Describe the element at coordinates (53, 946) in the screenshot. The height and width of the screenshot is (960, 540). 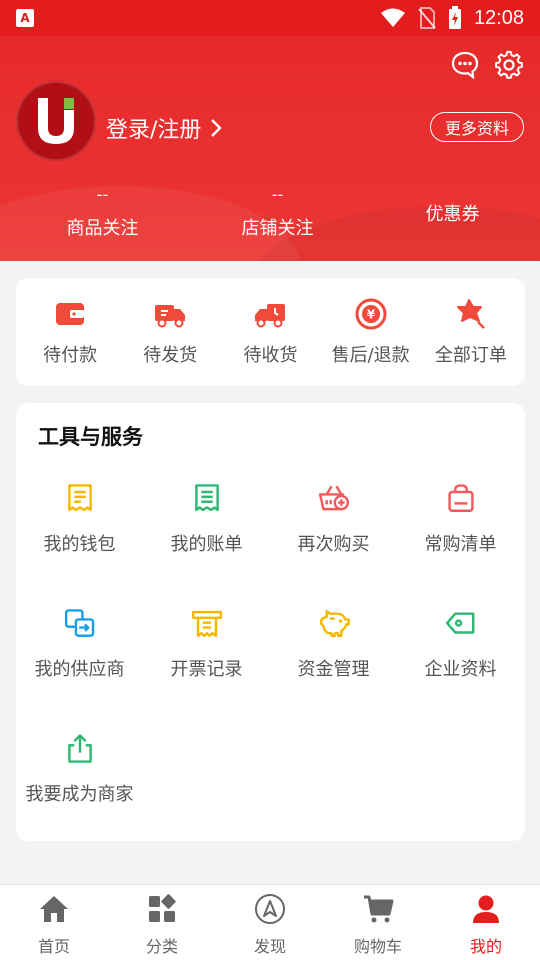
I see `nav-label: 首页` at that location.